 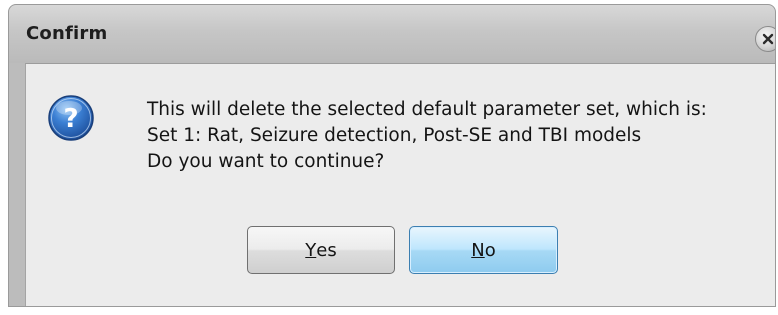 I want to click on close-icon, so click(x=768, y=39).